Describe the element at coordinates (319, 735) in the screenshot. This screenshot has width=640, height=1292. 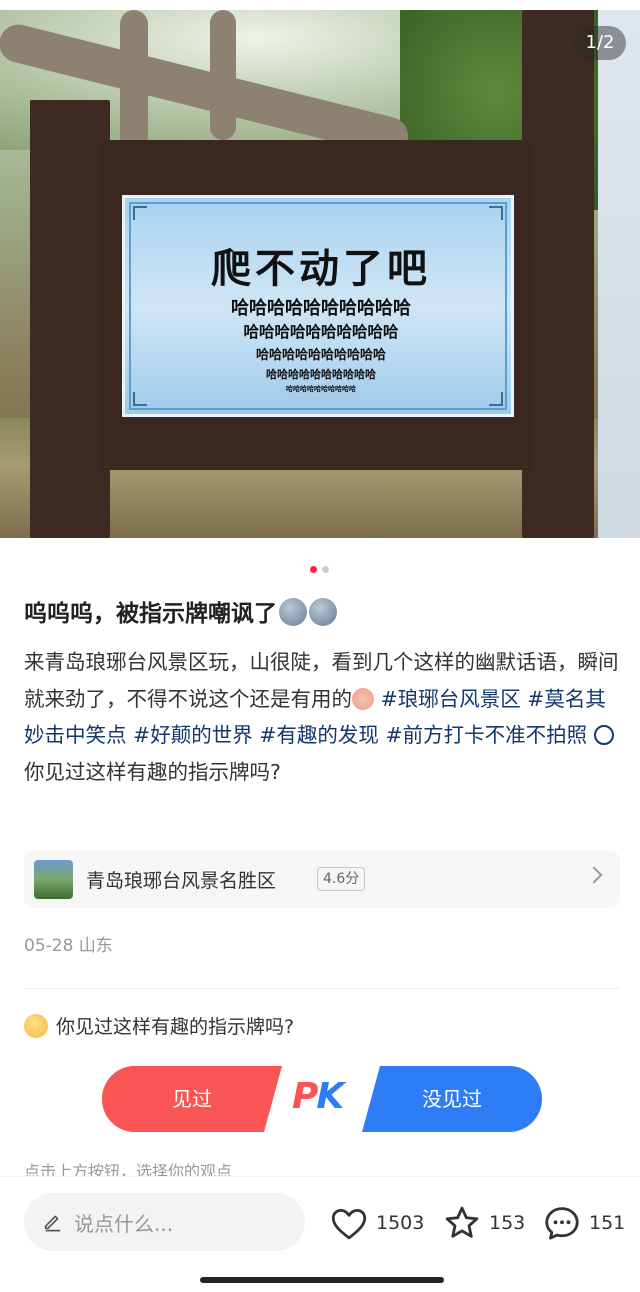
I see `hashtag-link: #有趣的发现` at that location.